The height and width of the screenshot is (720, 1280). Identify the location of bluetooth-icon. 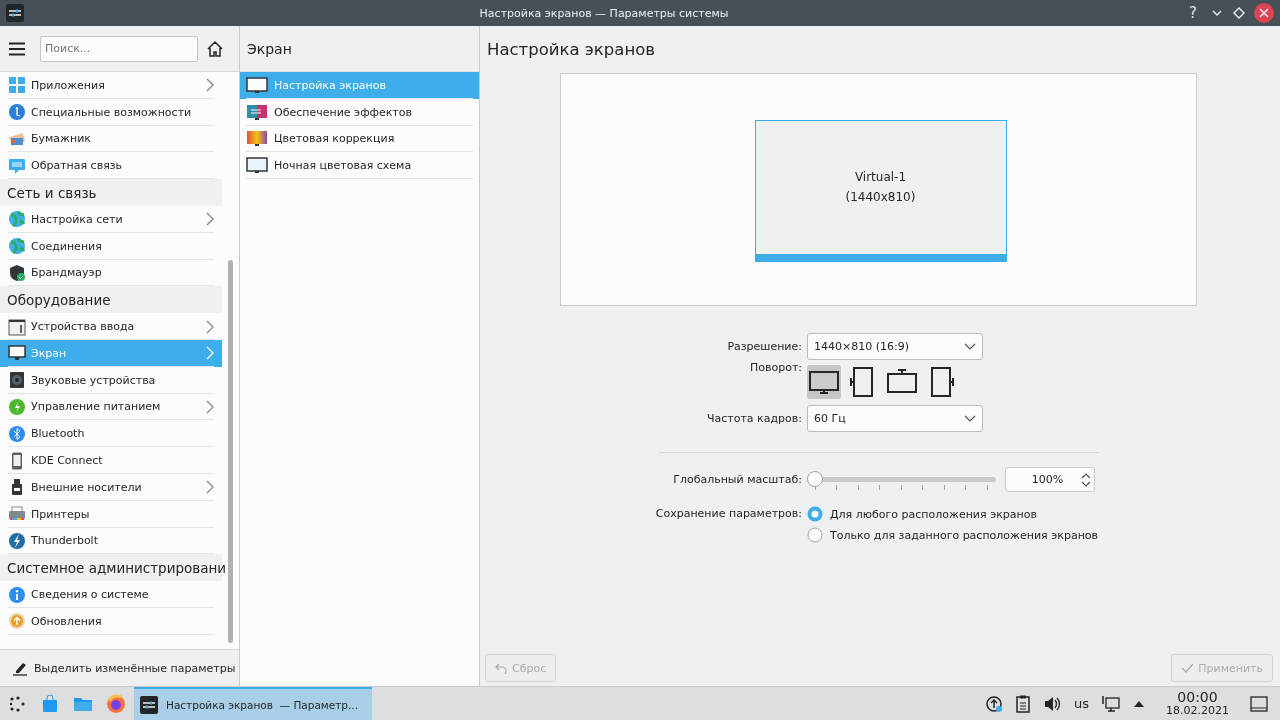
(17, 433).